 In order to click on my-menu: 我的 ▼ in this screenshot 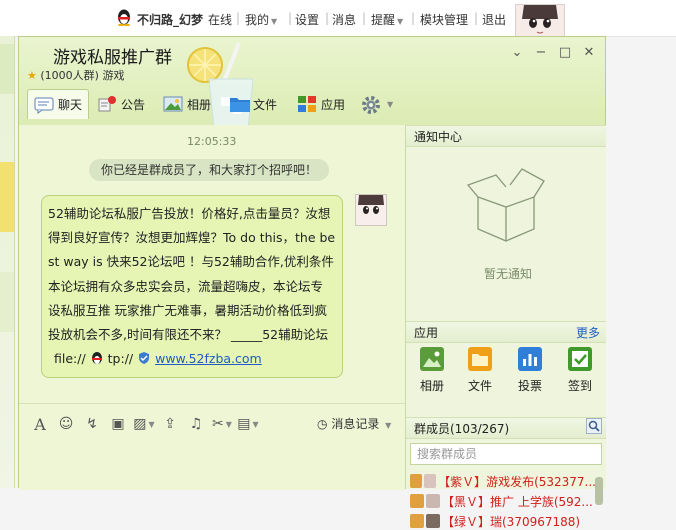, I will do `click(261, 19)`.